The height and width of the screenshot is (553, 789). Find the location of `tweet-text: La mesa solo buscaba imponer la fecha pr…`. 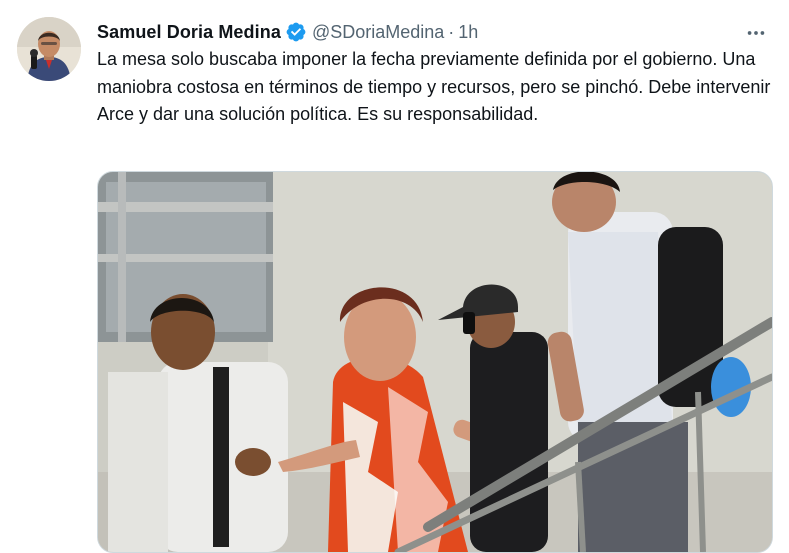

tweet-text: La mesa solo buscaba imponer la fecha pr… is located at coordinates (434, 86).